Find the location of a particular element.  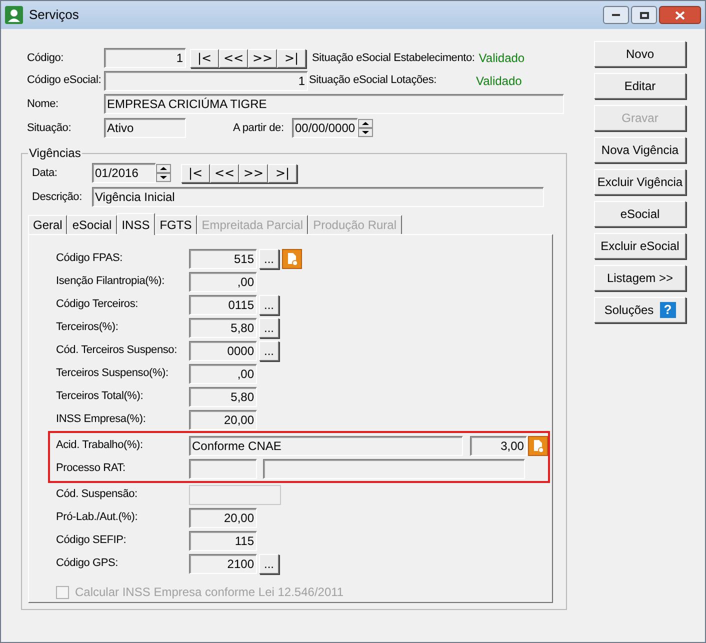

field-label: Código eSocial: is located at coordinates (64, 80).